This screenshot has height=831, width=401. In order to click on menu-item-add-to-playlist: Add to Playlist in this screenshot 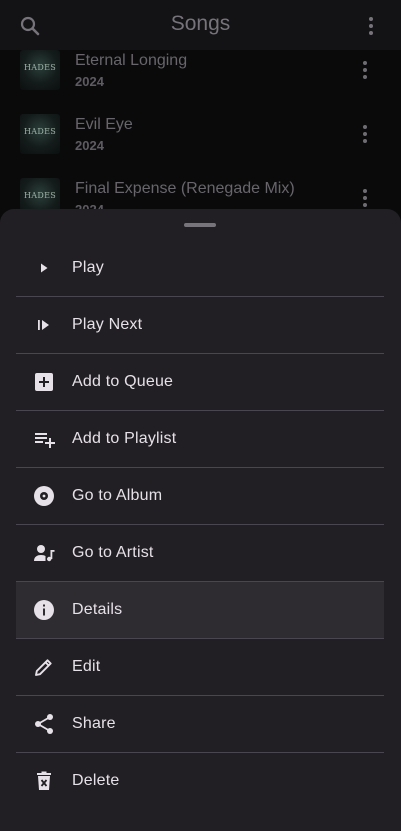, I will do `click(200, 439)`.